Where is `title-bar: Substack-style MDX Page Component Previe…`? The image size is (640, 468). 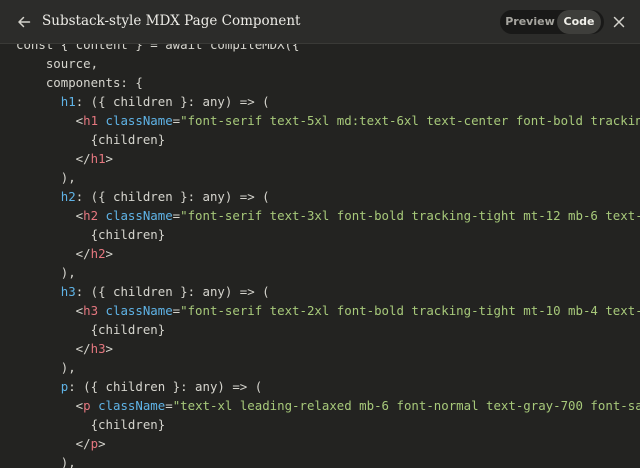 title-bar: Substack-style MDX Page Component Previe… is located at coordinates (320, 22).